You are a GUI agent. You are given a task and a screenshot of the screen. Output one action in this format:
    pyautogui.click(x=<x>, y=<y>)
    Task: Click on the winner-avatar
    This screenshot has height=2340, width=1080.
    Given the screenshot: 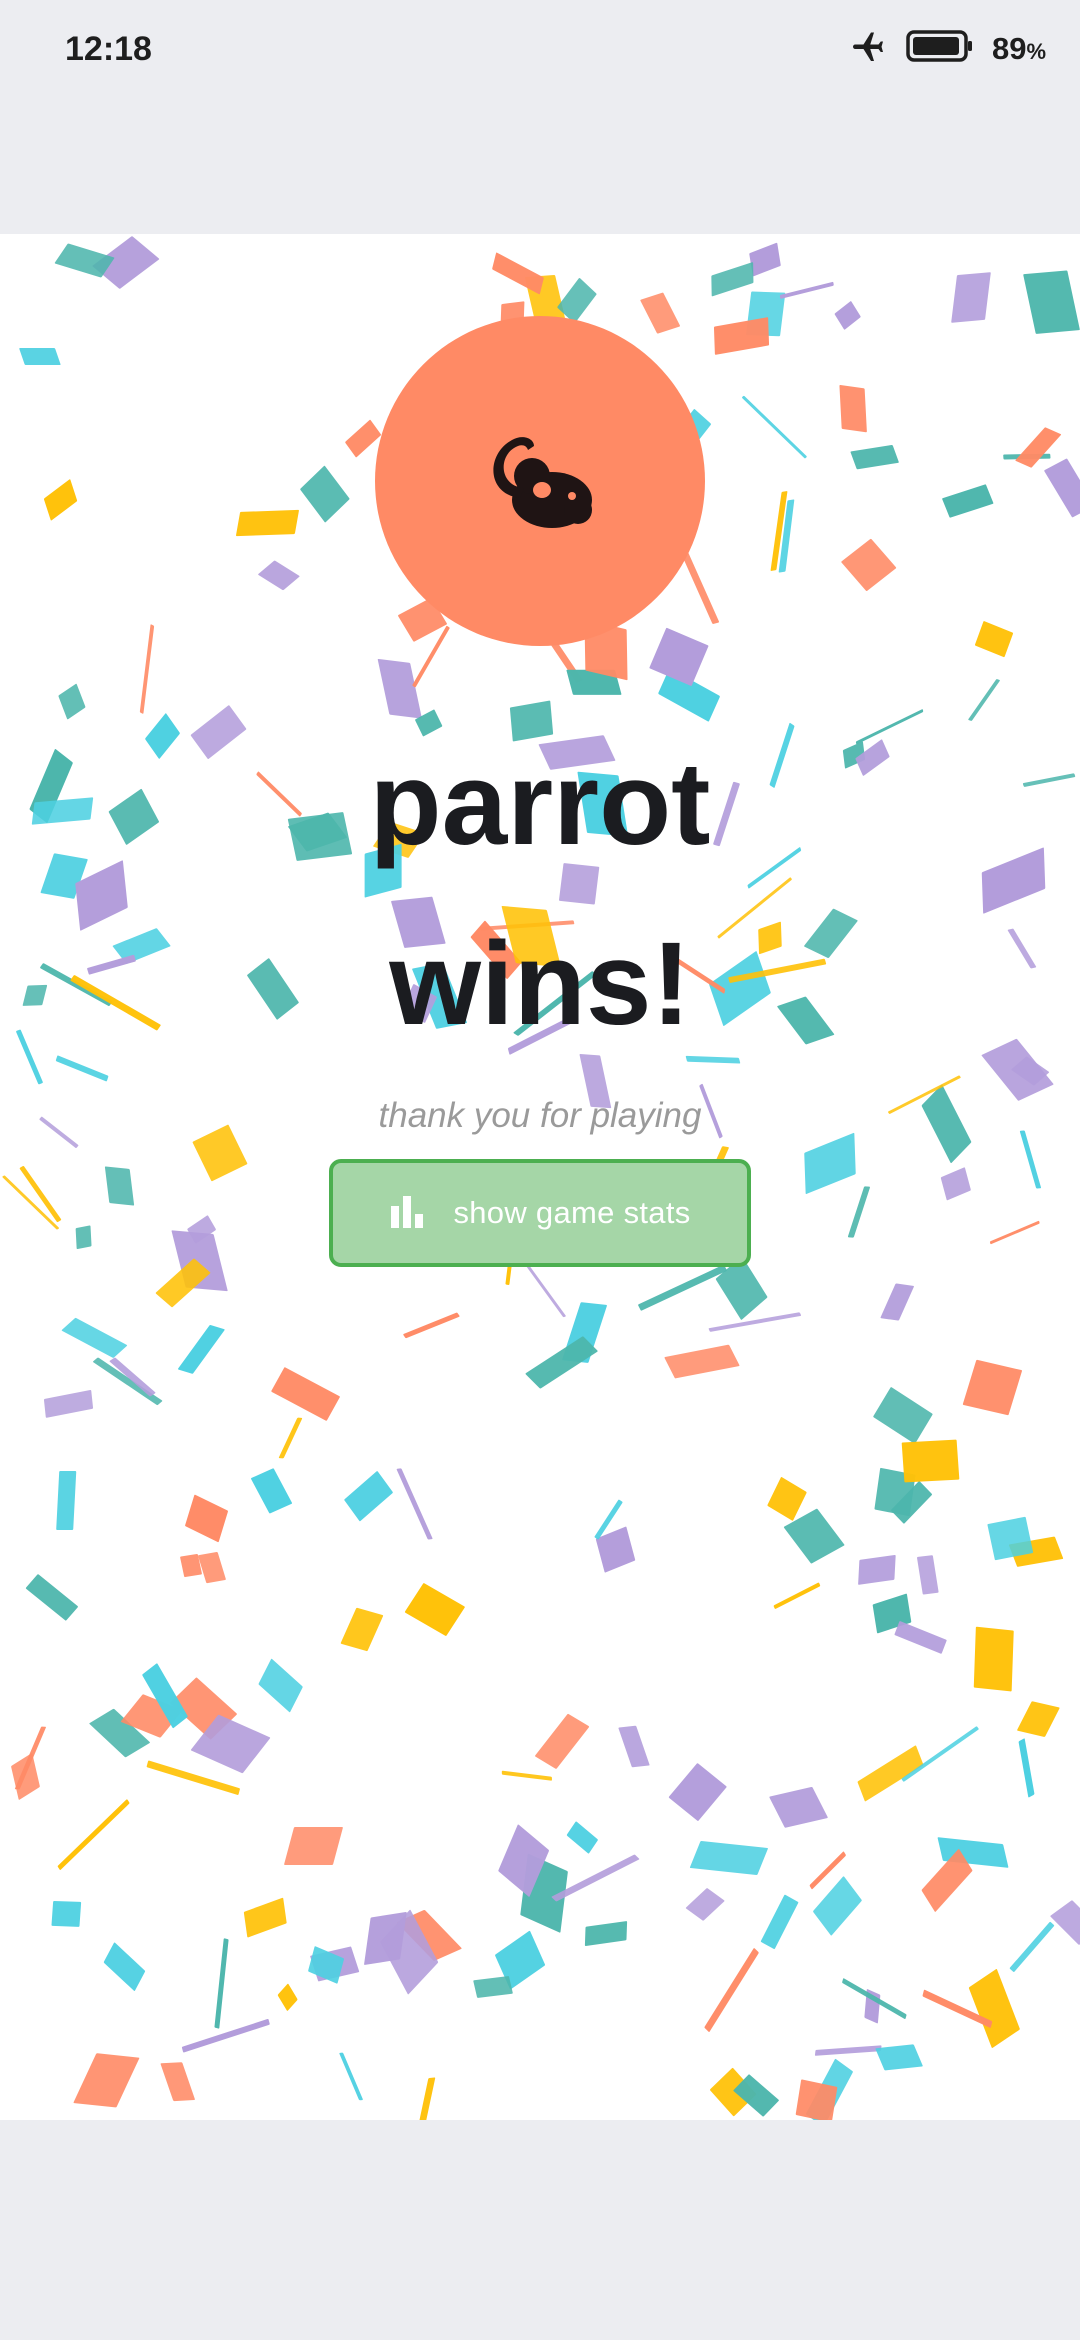 What is the action you would take?
    pyautogui.click(x=540, y=481)
    